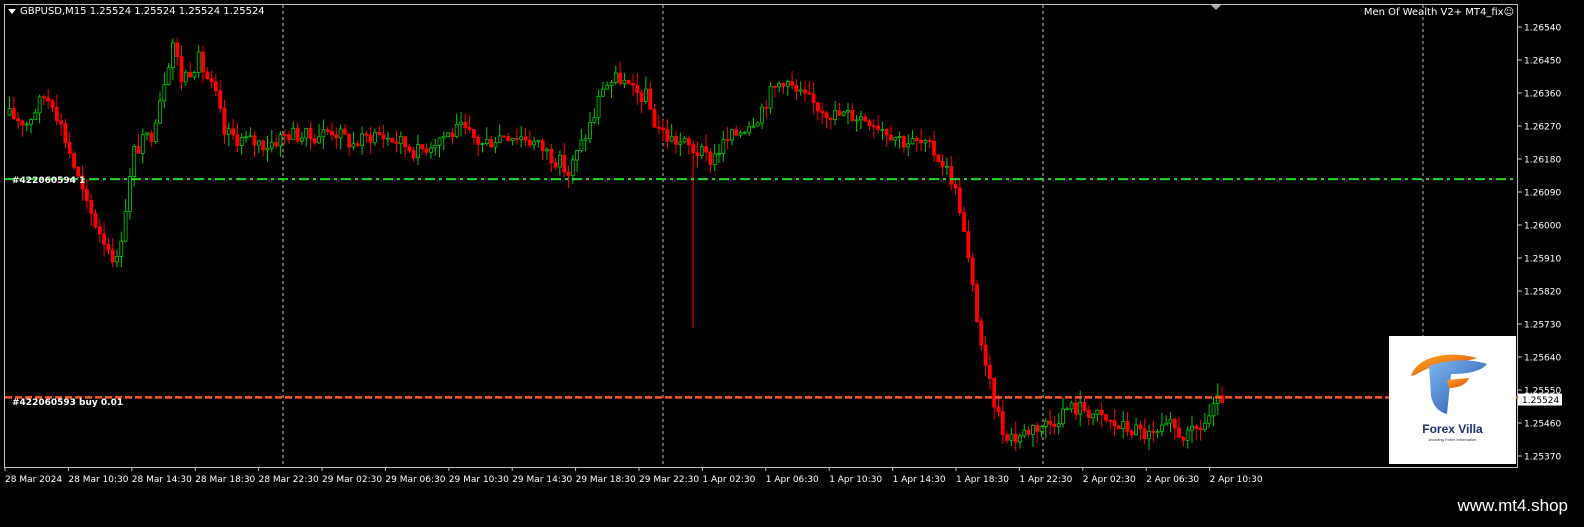  What do you see at coordinates (1542, 128) in the screenshot?
I see `y-axis-tick-label: 1.26270` at bounding box center [1542, 128].